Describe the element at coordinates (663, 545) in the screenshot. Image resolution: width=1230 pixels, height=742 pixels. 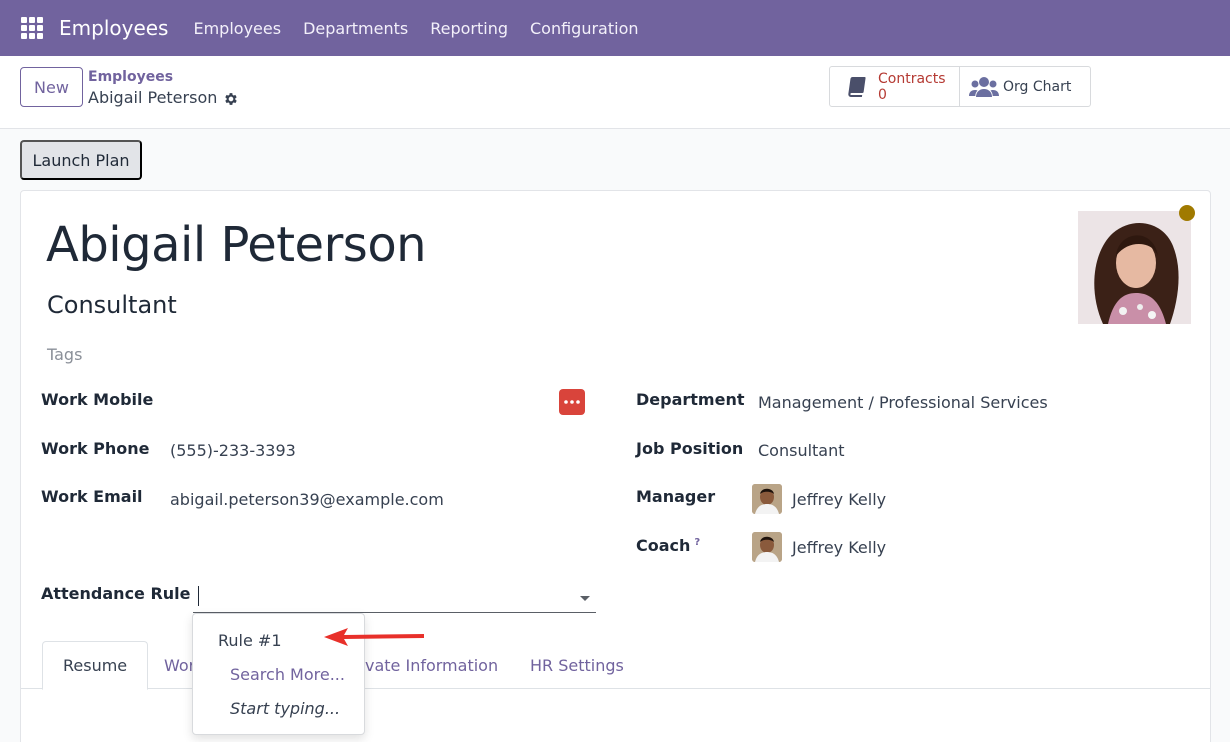
I see `coach-label-text: Coach` at that location.